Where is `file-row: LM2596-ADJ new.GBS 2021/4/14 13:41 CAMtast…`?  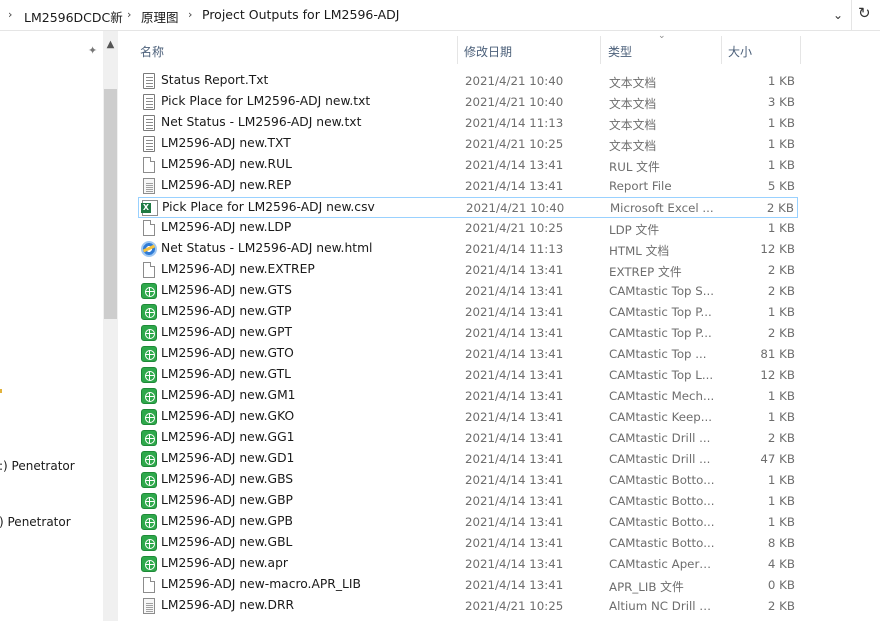
file-row: LM2596-ADJ new.GBS 2021/4/14 13:41 CAMtast… is located at coordinates (468, 480).